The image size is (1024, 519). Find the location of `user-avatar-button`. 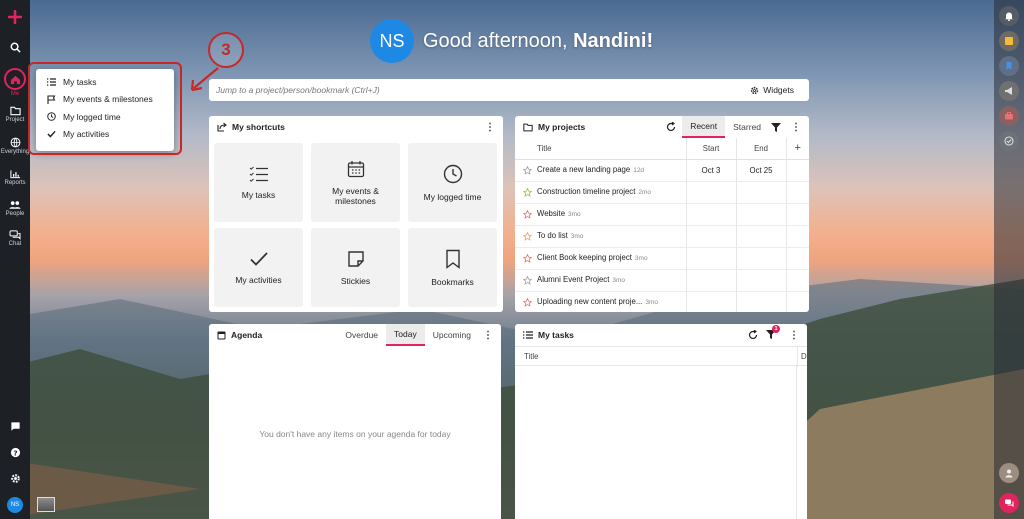

user-avatar-button is located at coordinates (1009, 473).